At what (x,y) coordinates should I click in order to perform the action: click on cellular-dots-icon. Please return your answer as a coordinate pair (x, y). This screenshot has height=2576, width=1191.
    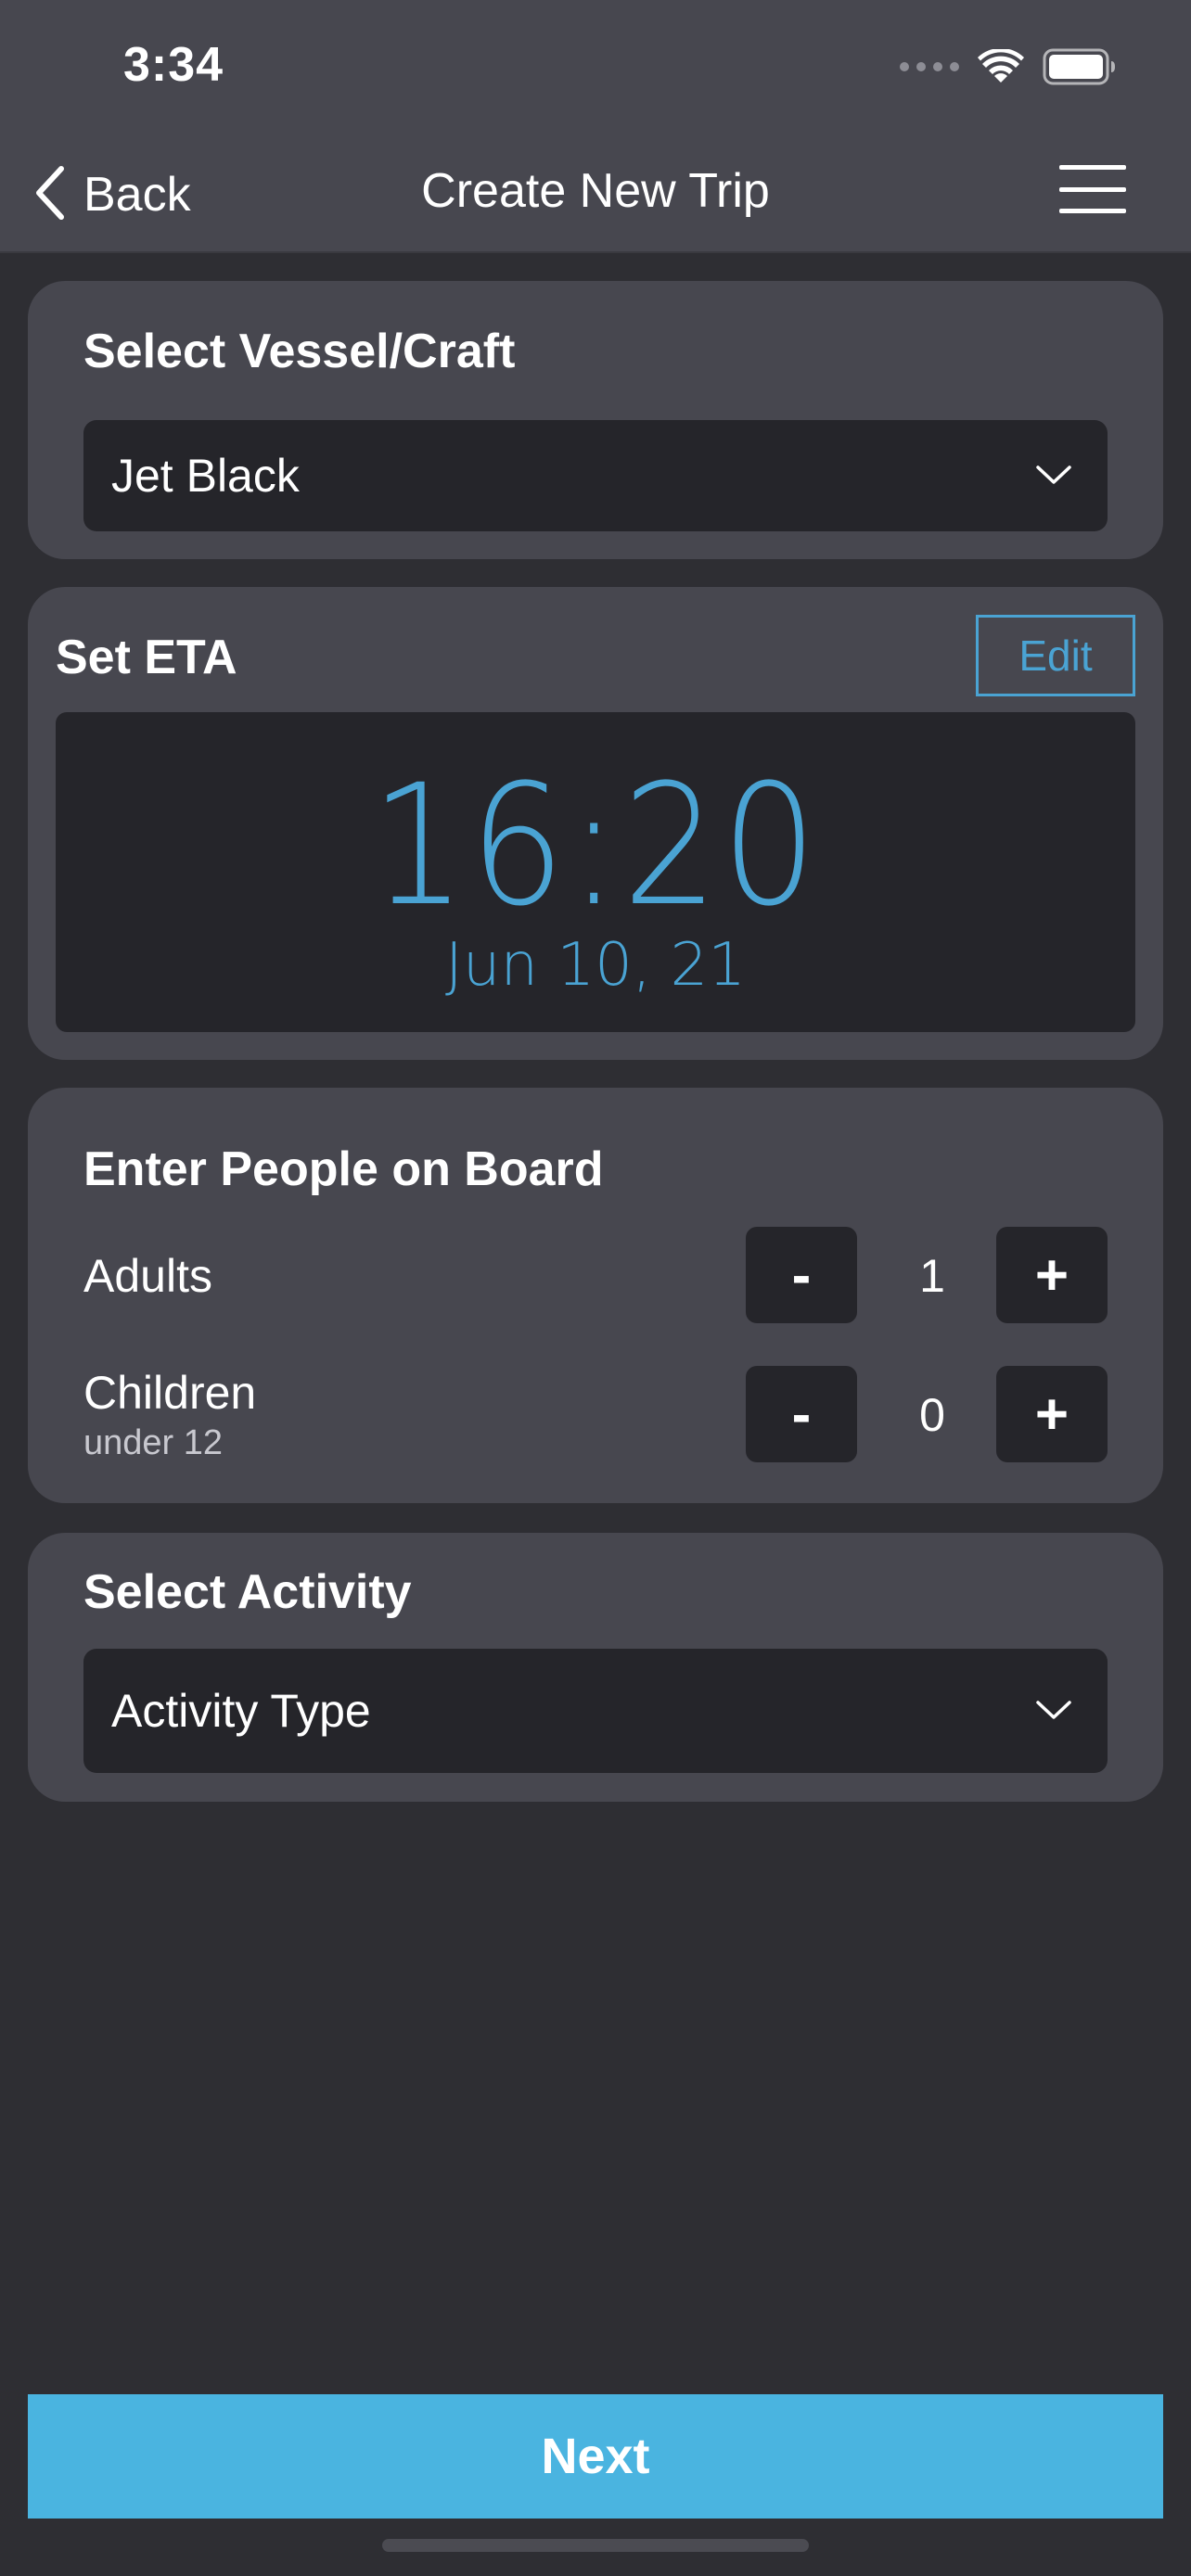
    Looking at the image, I should click on (929, 66).